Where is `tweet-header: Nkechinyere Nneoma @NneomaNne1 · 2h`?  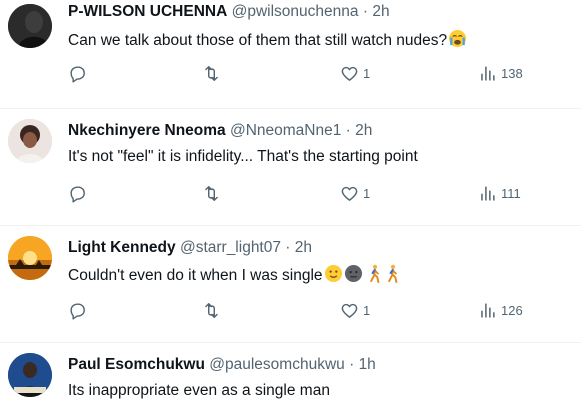 tweet-header: Nkechinyere Nneoma @NneomaNne1 · 2h is located at coordinates (220, 131).